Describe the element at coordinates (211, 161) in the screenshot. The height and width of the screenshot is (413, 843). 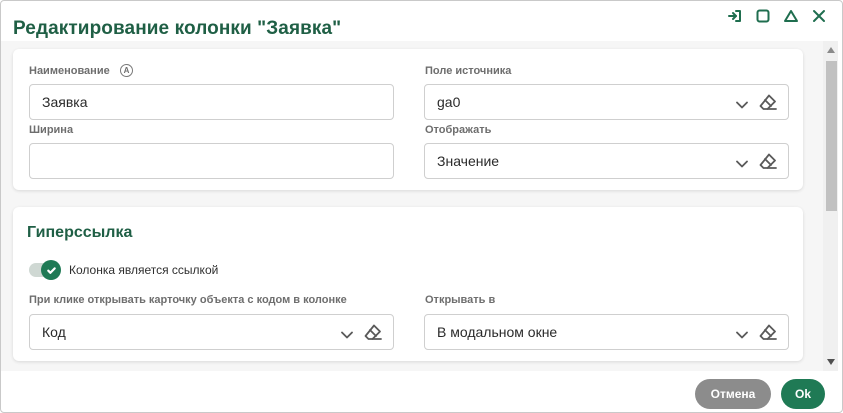
I see `width-input` at that location.